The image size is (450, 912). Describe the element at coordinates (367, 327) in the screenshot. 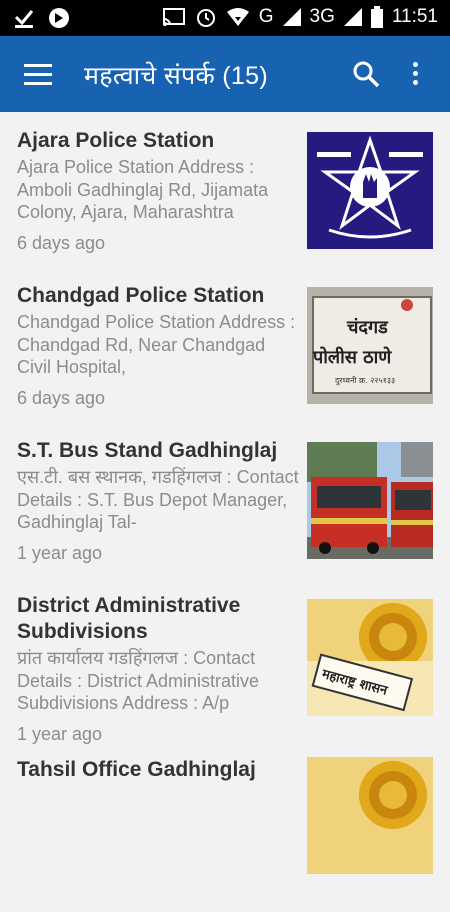

I see `sign-line-1: चंदगड` at that location.